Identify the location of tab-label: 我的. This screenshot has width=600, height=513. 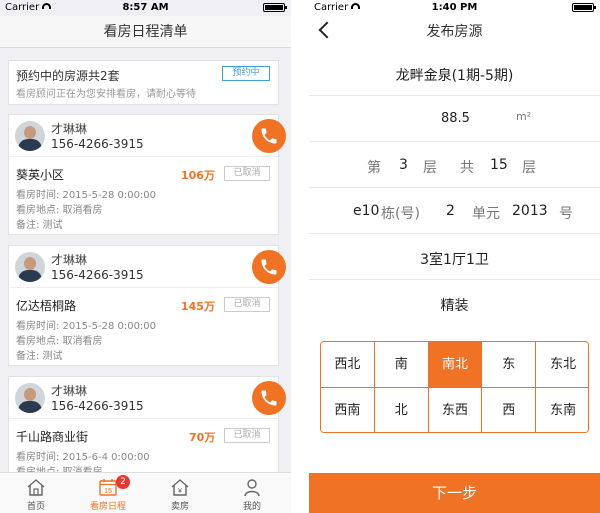
(251, 507).